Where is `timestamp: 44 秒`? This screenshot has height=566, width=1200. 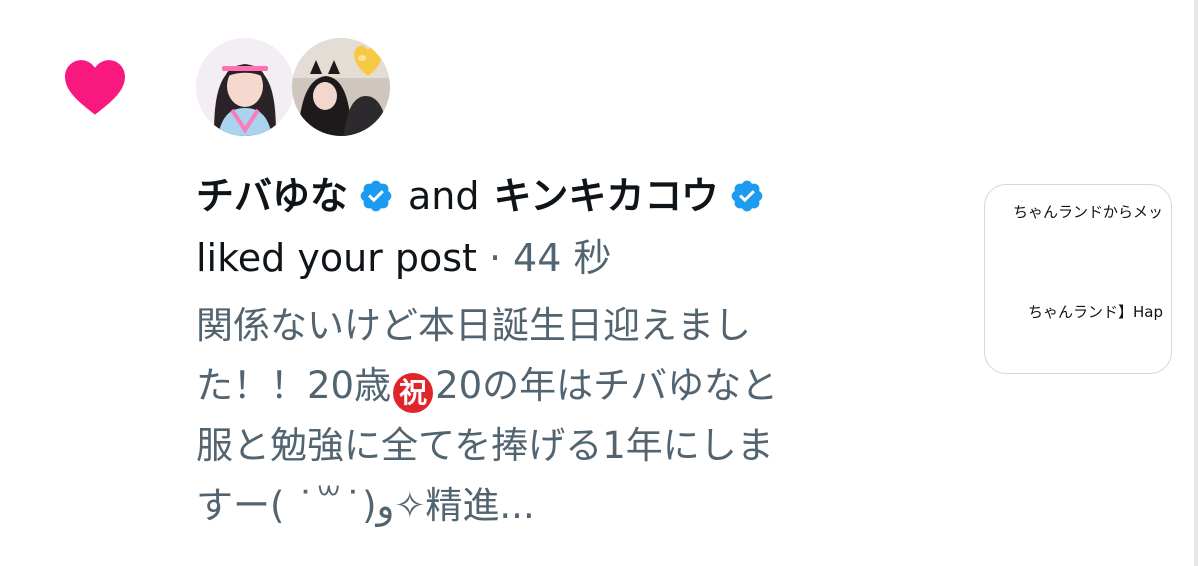
timestamp: 44 秒 is located at coordinates (562, 258).